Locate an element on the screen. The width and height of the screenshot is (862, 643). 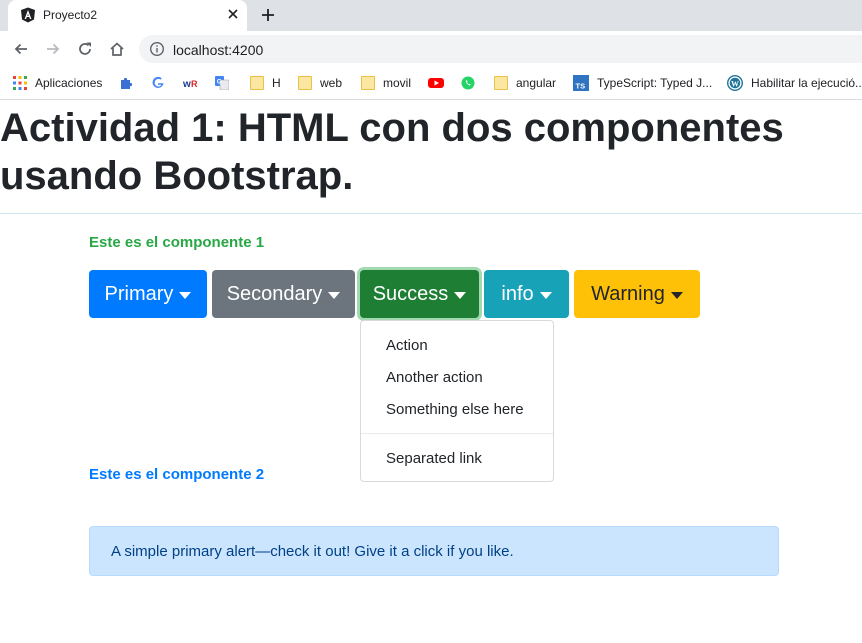
google-translate-icon: G is located at coordinates (222, 83).